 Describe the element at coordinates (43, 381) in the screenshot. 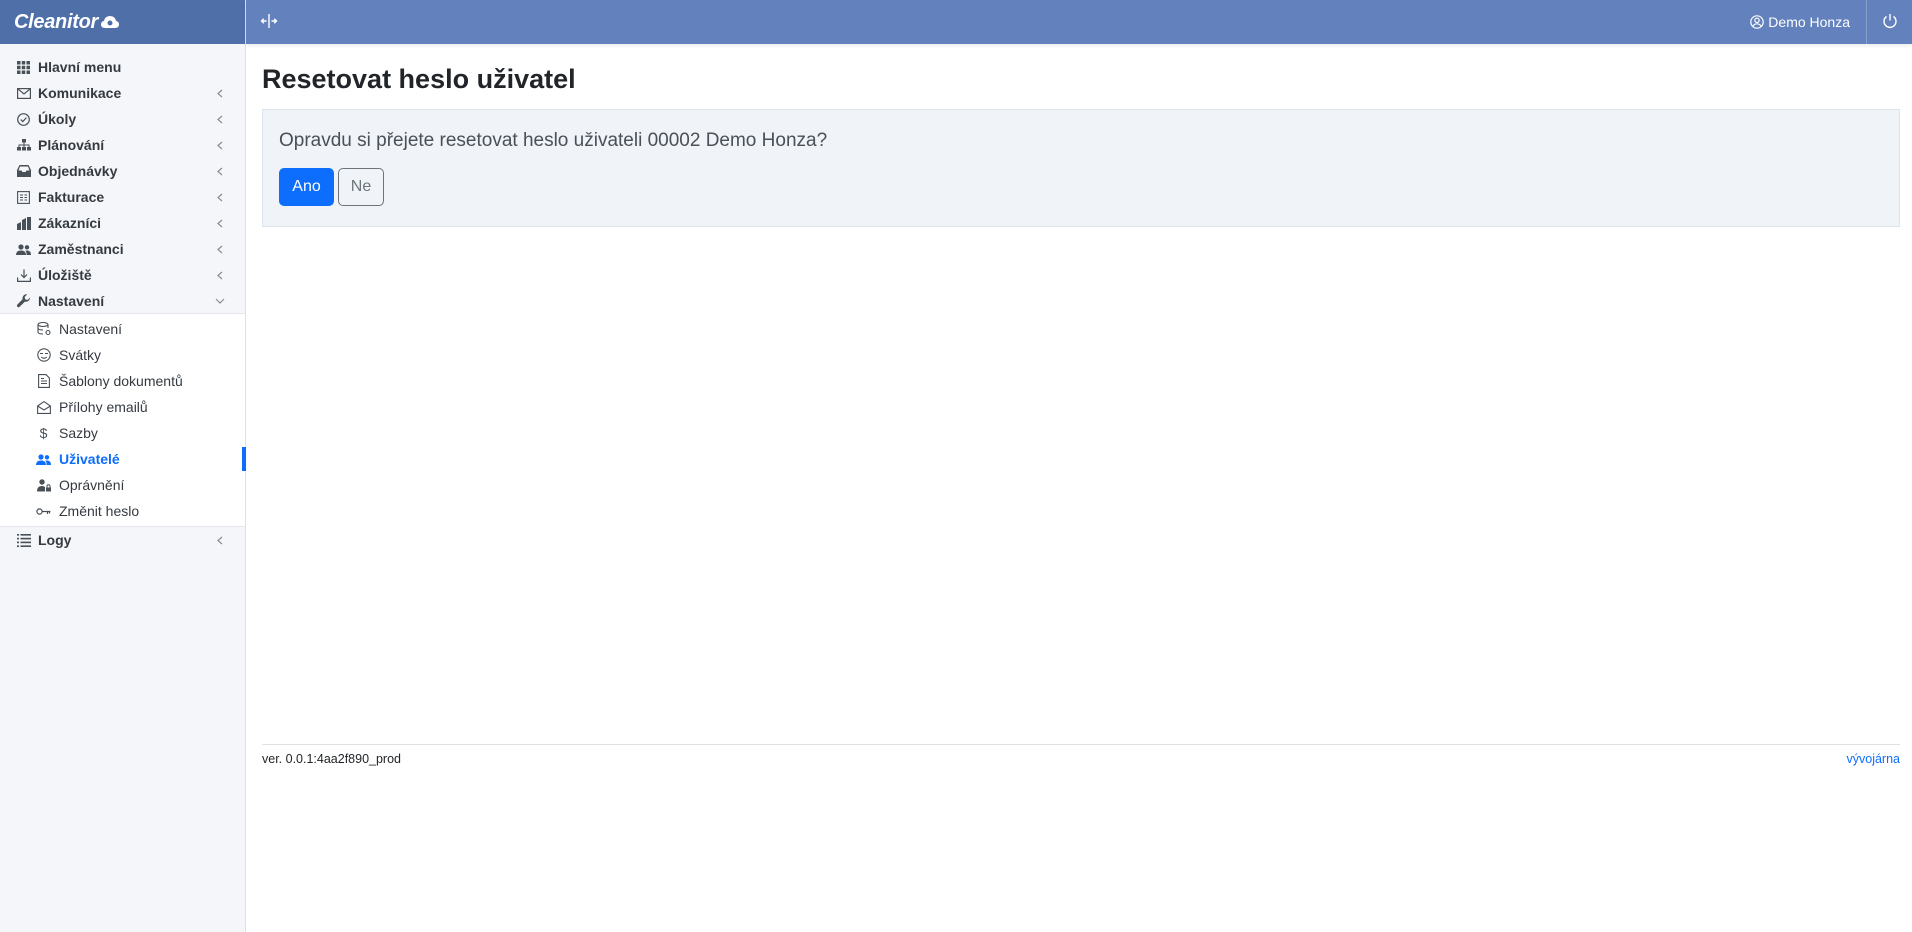

I see `file-text-icon` at that location.